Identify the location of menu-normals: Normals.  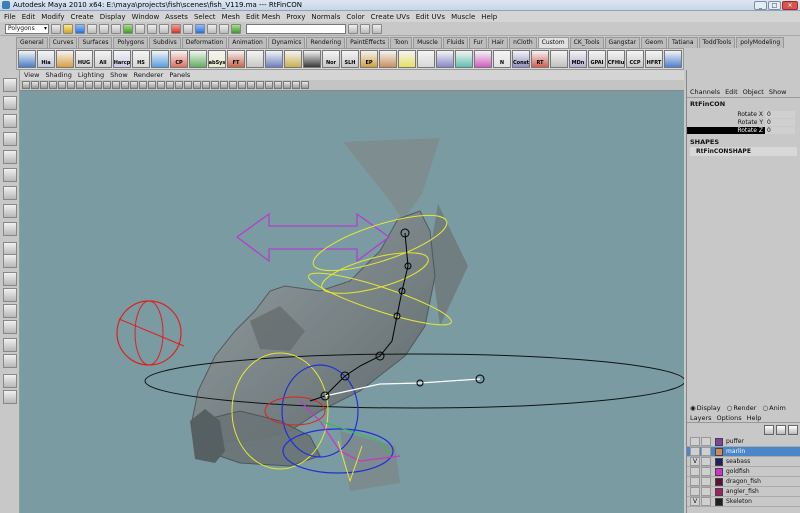
(325, 17).